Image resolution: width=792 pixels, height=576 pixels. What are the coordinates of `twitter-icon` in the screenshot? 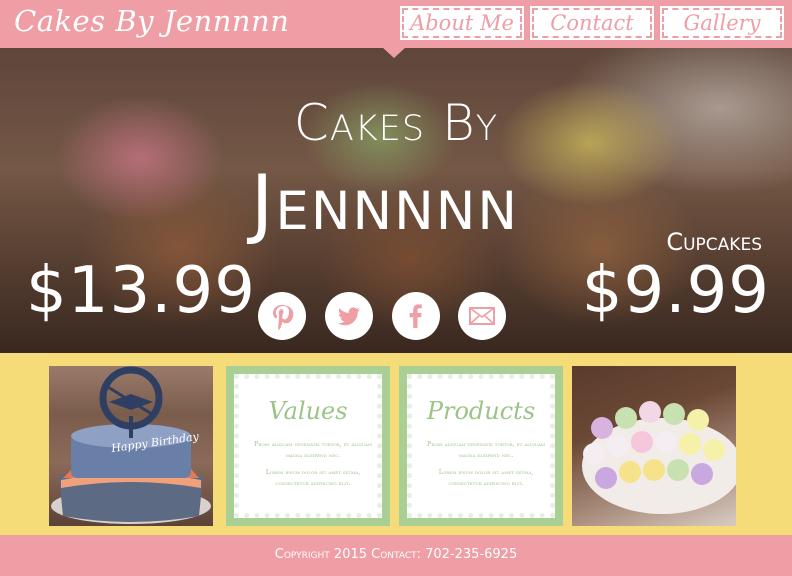 It's located at (349, 316).